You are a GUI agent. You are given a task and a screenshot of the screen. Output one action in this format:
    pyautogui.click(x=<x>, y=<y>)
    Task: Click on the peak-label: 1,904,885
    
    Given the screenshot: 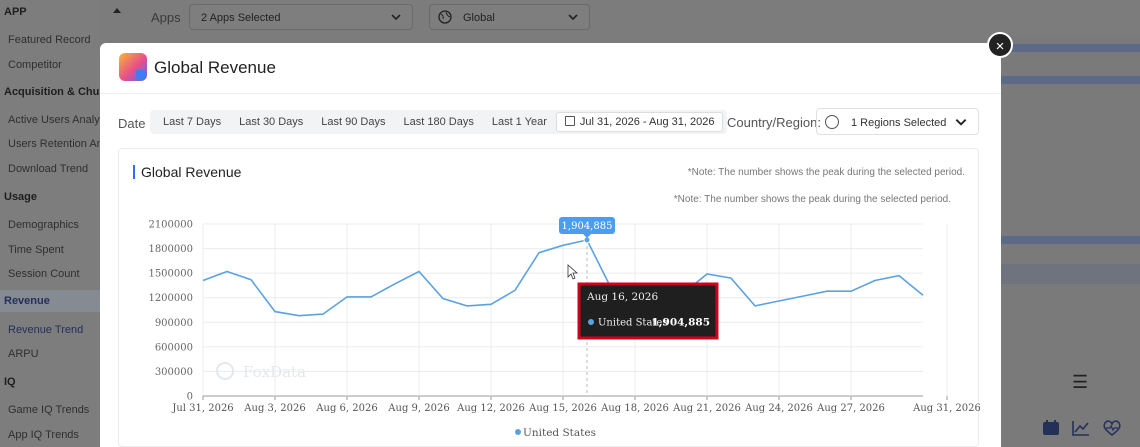 What is the action you would take?
    pyautogui.click(x=587, y=226)
    